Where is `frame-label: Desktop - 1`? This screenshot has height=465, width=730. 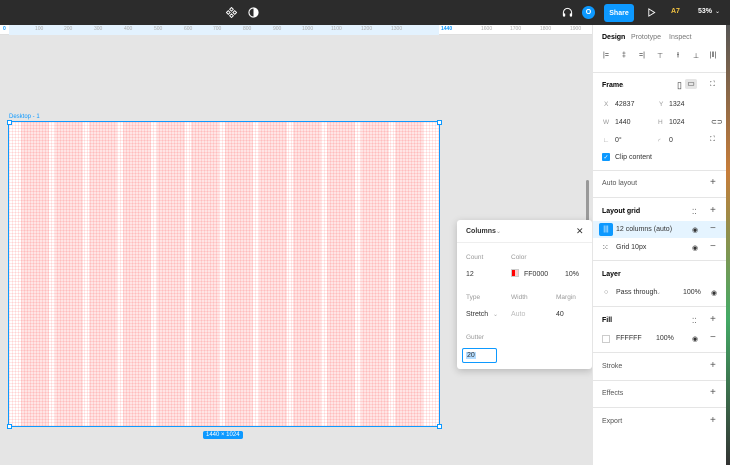 frame-label: Desktop - 1 is located at coordinates (24, 117).